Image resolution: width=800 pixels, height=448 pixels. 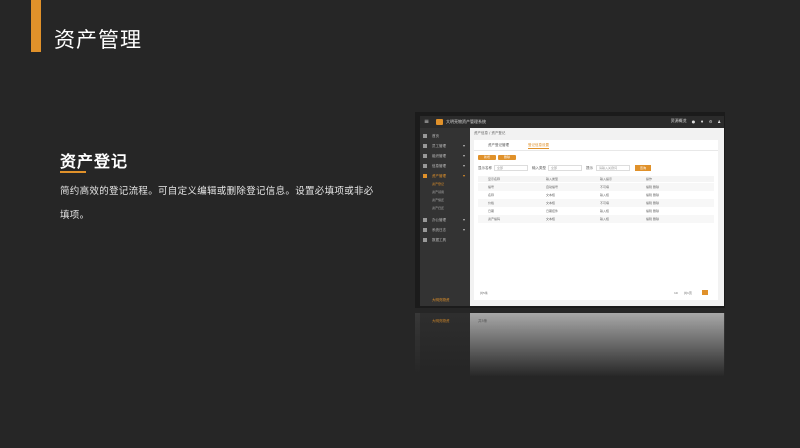 I want to click on sidebar-item-office: 办公管理 ▾, so click(x=445, y=220).